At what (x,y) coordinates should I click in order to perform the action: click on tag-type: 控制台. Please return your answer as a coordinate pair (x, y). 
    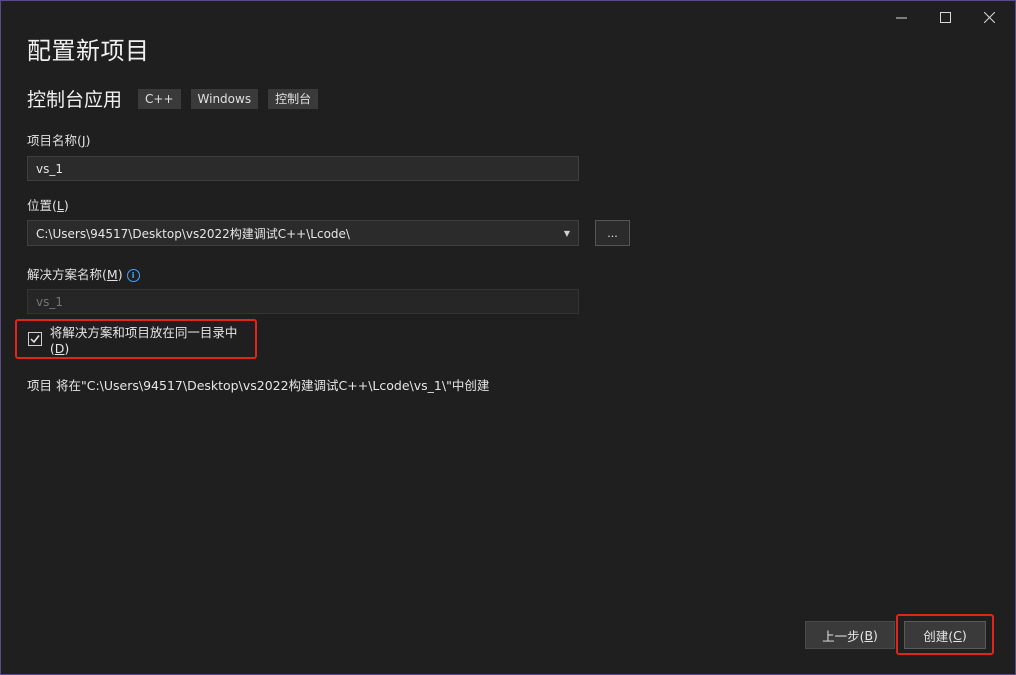
    Looking at the image, I should click on (293, 98).